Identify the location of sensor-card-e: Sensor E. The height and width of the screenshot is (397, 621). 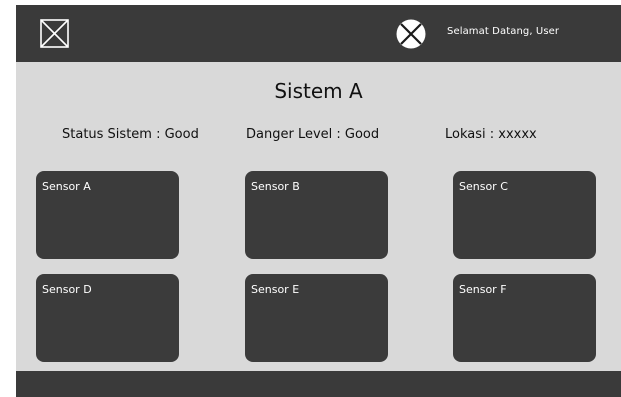
(316, 318).